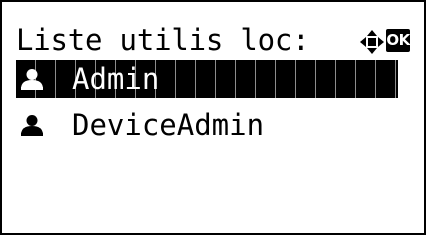  I want to click on four-way-arrow-icon, so click(372, 42).